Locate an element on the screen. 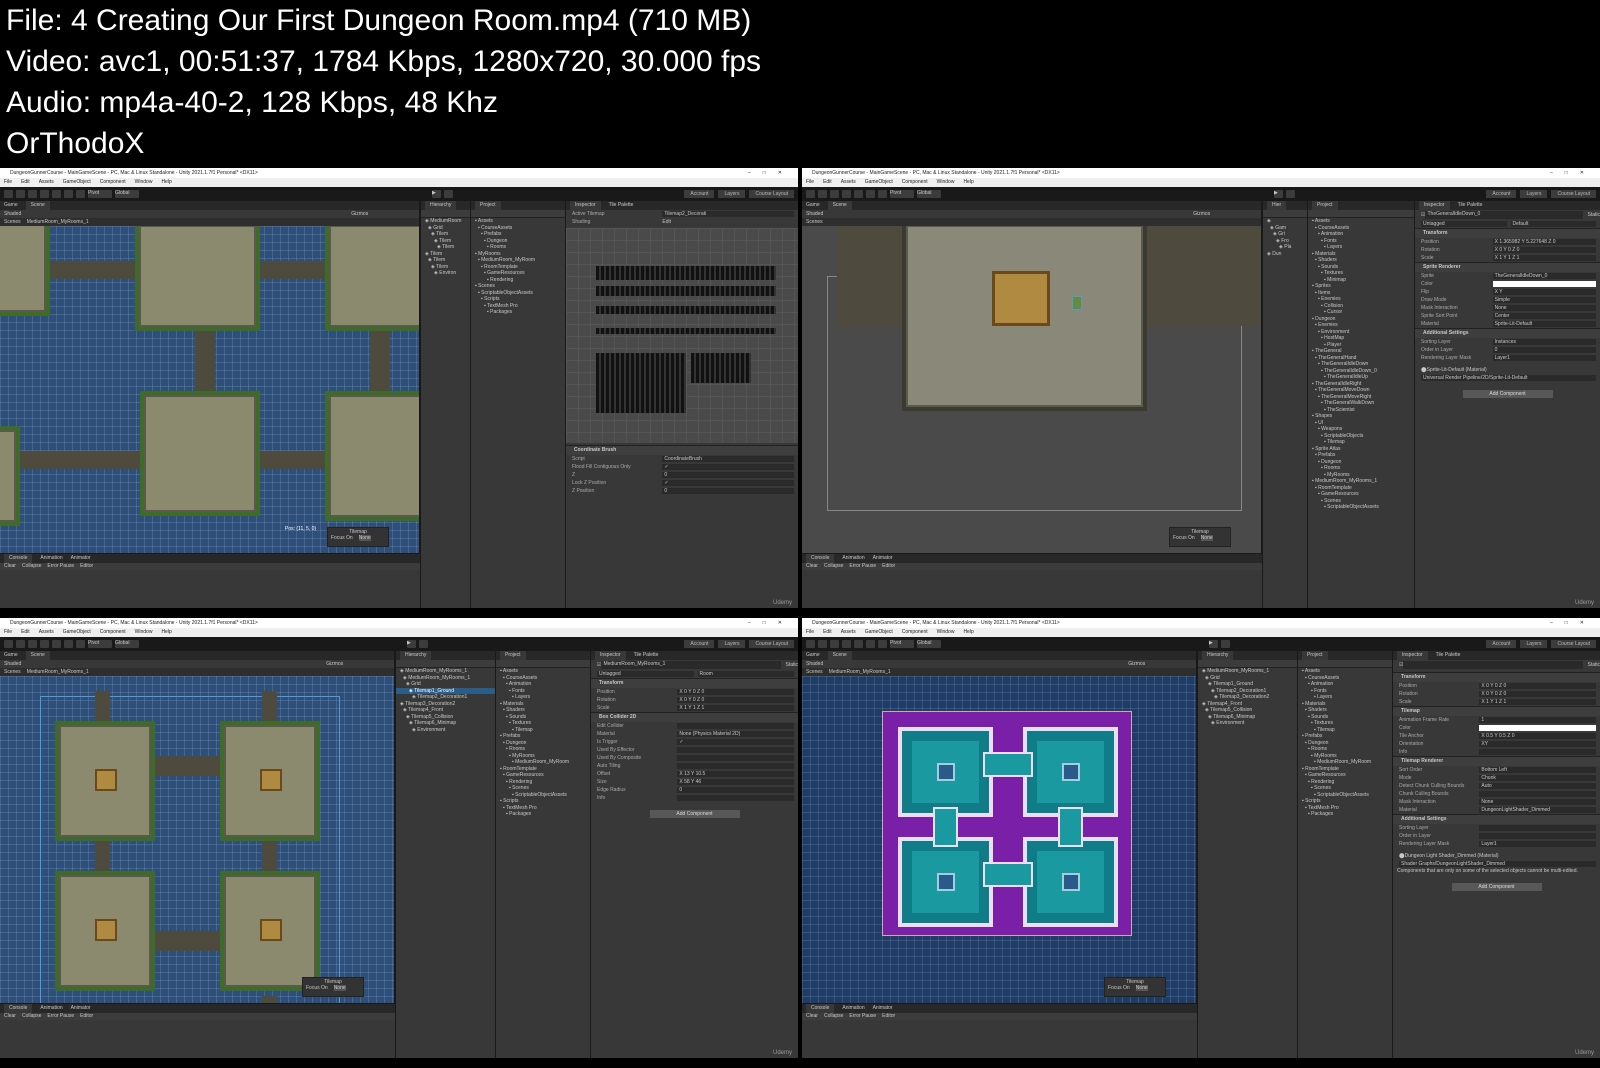  layer-dropdown: Room is located at coordinates (745, 674).